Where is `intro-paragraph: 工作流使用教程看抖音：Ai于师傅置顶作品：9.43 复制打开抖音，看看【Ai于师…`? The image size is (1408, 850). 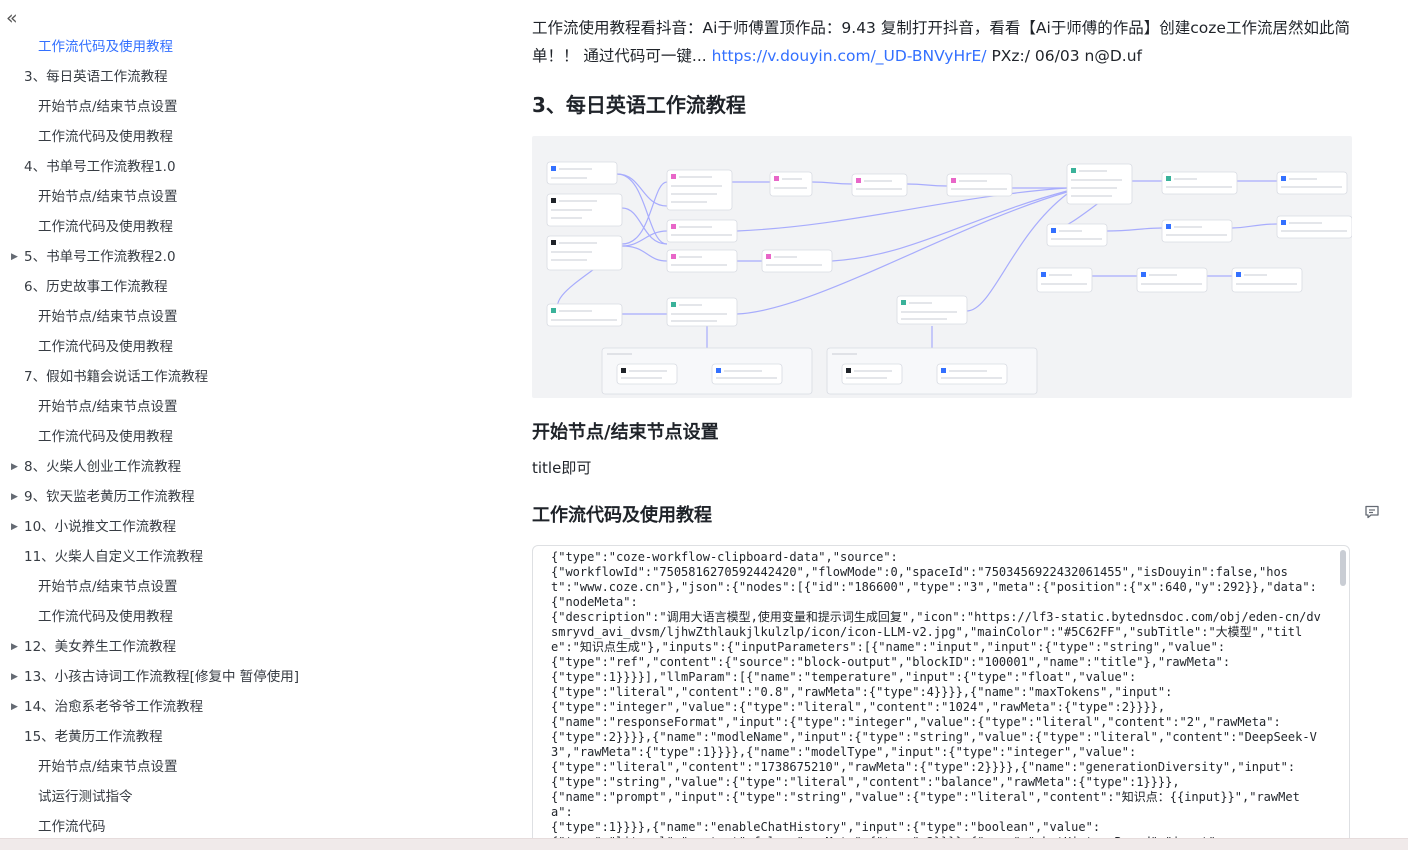
intro-paragraph: 工作流使用教程看抖音：Ai于师傅置顶作品：9.43 复制打开抖音，看看【Ai于师… is located at coordinates (942, 42).